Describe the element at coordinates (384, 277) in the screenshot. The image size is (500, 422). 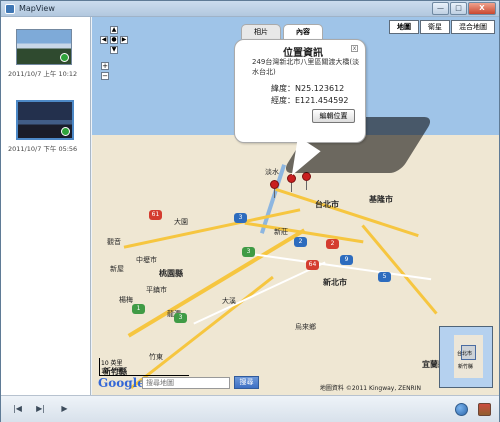
I see `route-marker: 5` at that location.